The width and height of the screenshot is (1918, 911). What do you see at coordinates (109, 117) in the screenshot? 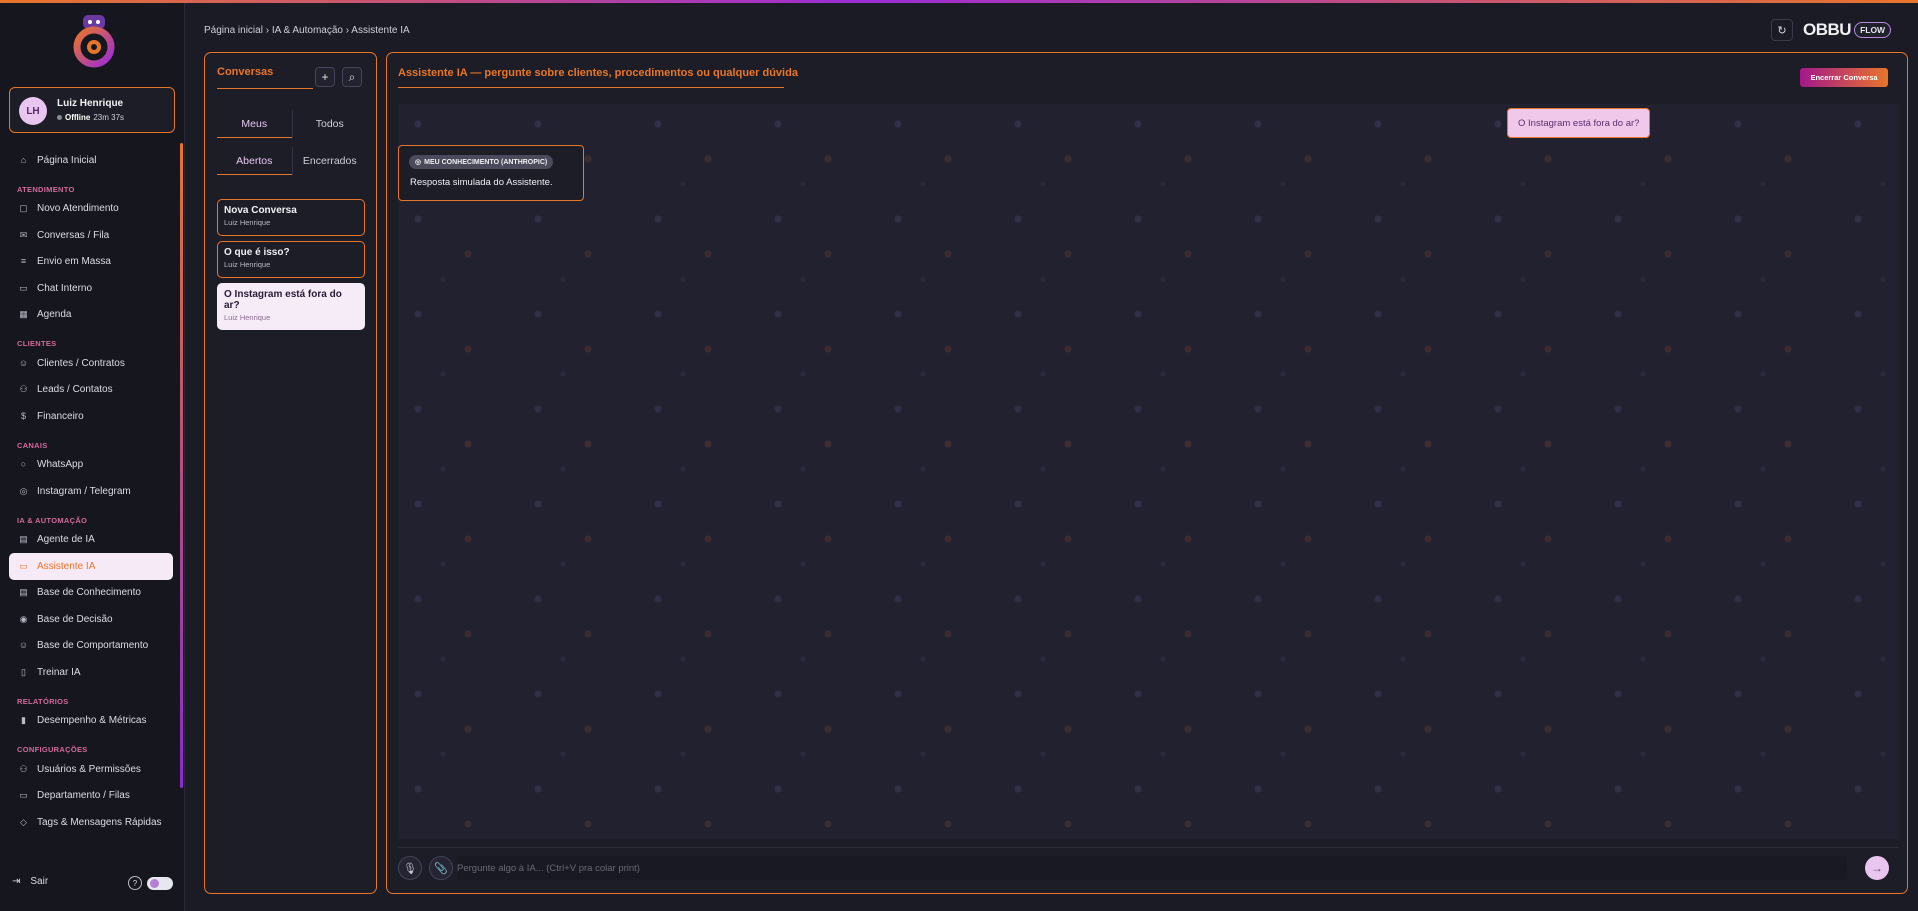
I see `status-time: 23m 37s` at bounding box center [109, 117].